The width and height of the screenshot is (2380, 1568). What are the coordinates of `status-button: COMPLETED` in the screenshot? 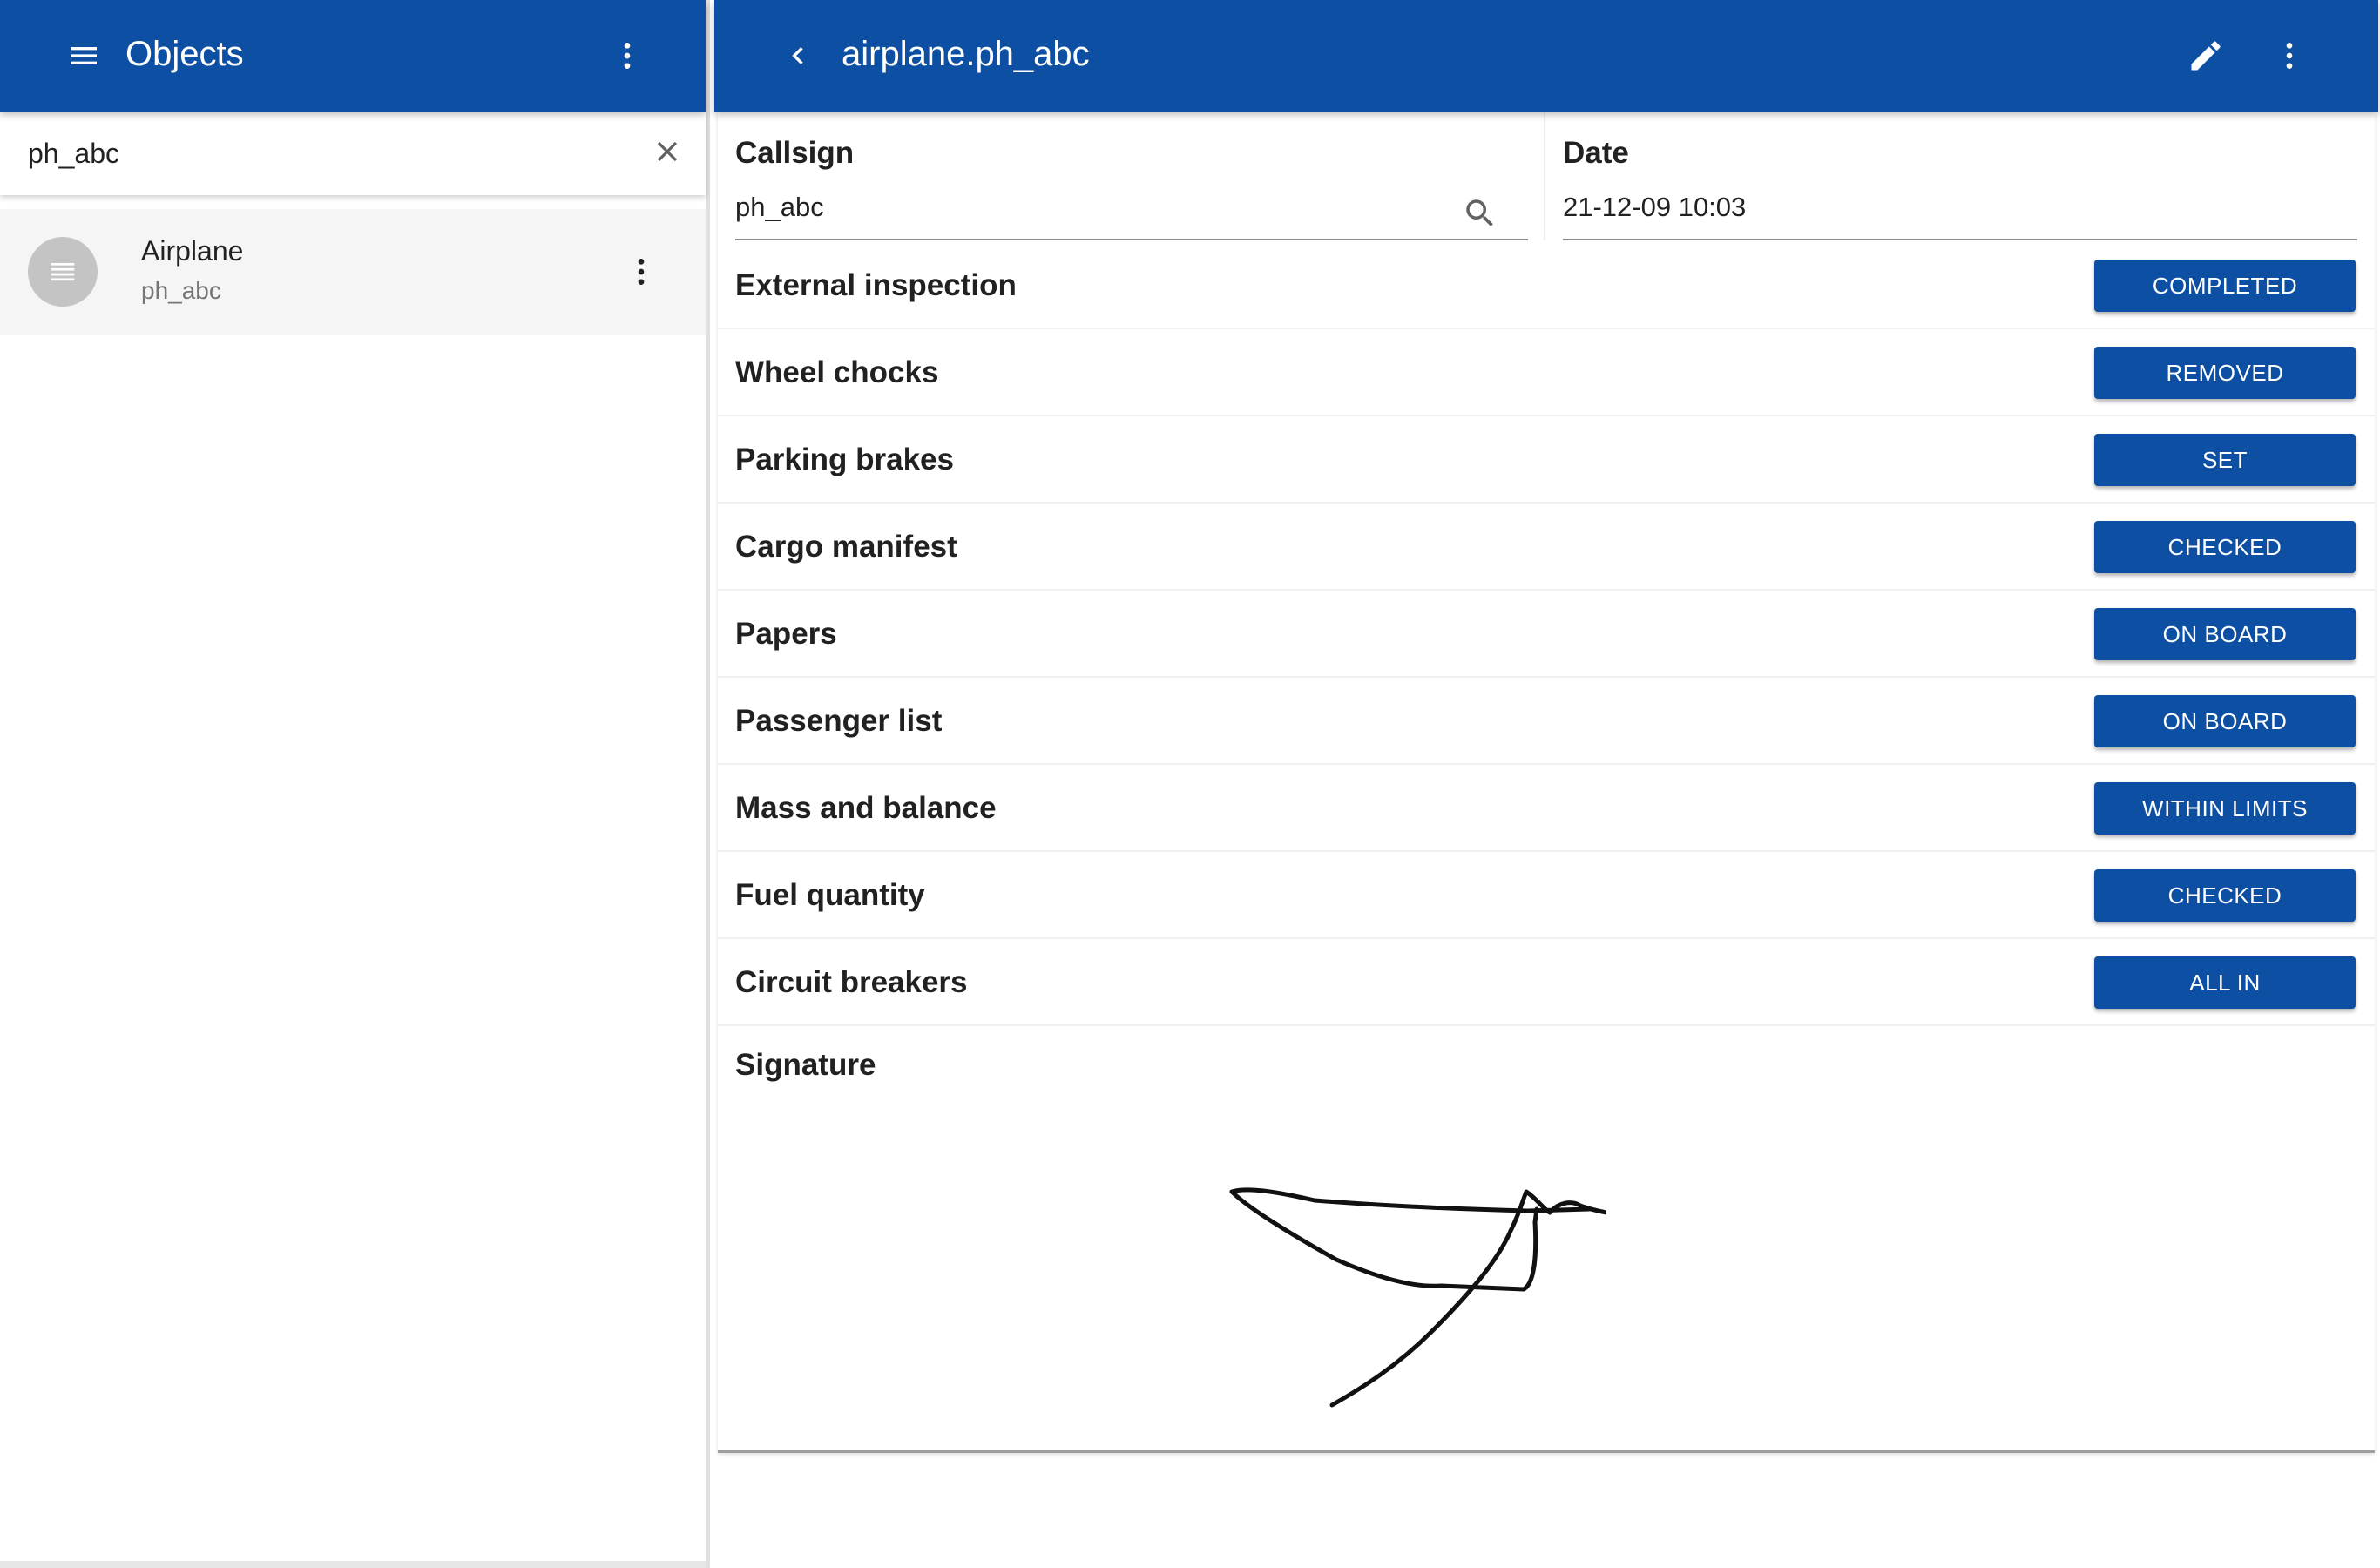 It's located at (2225, 286).